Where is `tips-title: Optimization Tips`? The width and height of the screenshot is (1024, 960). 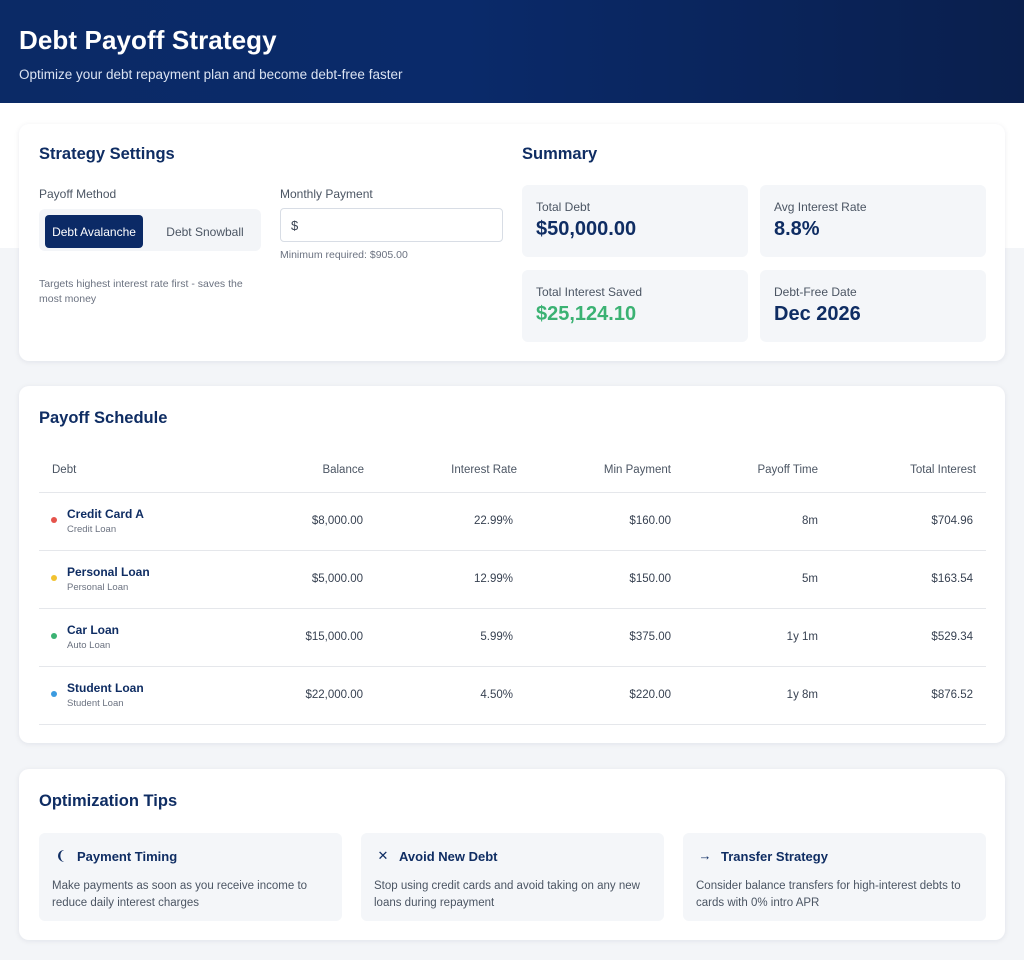
tips-title: Optimization Tips is located at coordinates (108, 801).